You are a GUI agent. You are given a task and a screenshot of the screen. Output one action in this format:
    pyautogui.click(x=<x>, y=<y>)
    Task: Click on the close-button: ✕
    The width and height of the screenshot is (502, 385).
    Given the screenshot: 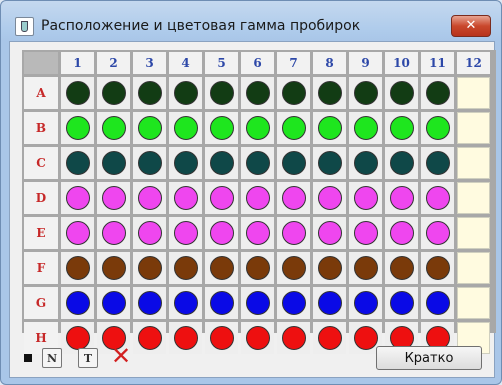 What is the action you would take?
    pyautogui.click(x=471, y=26)
    